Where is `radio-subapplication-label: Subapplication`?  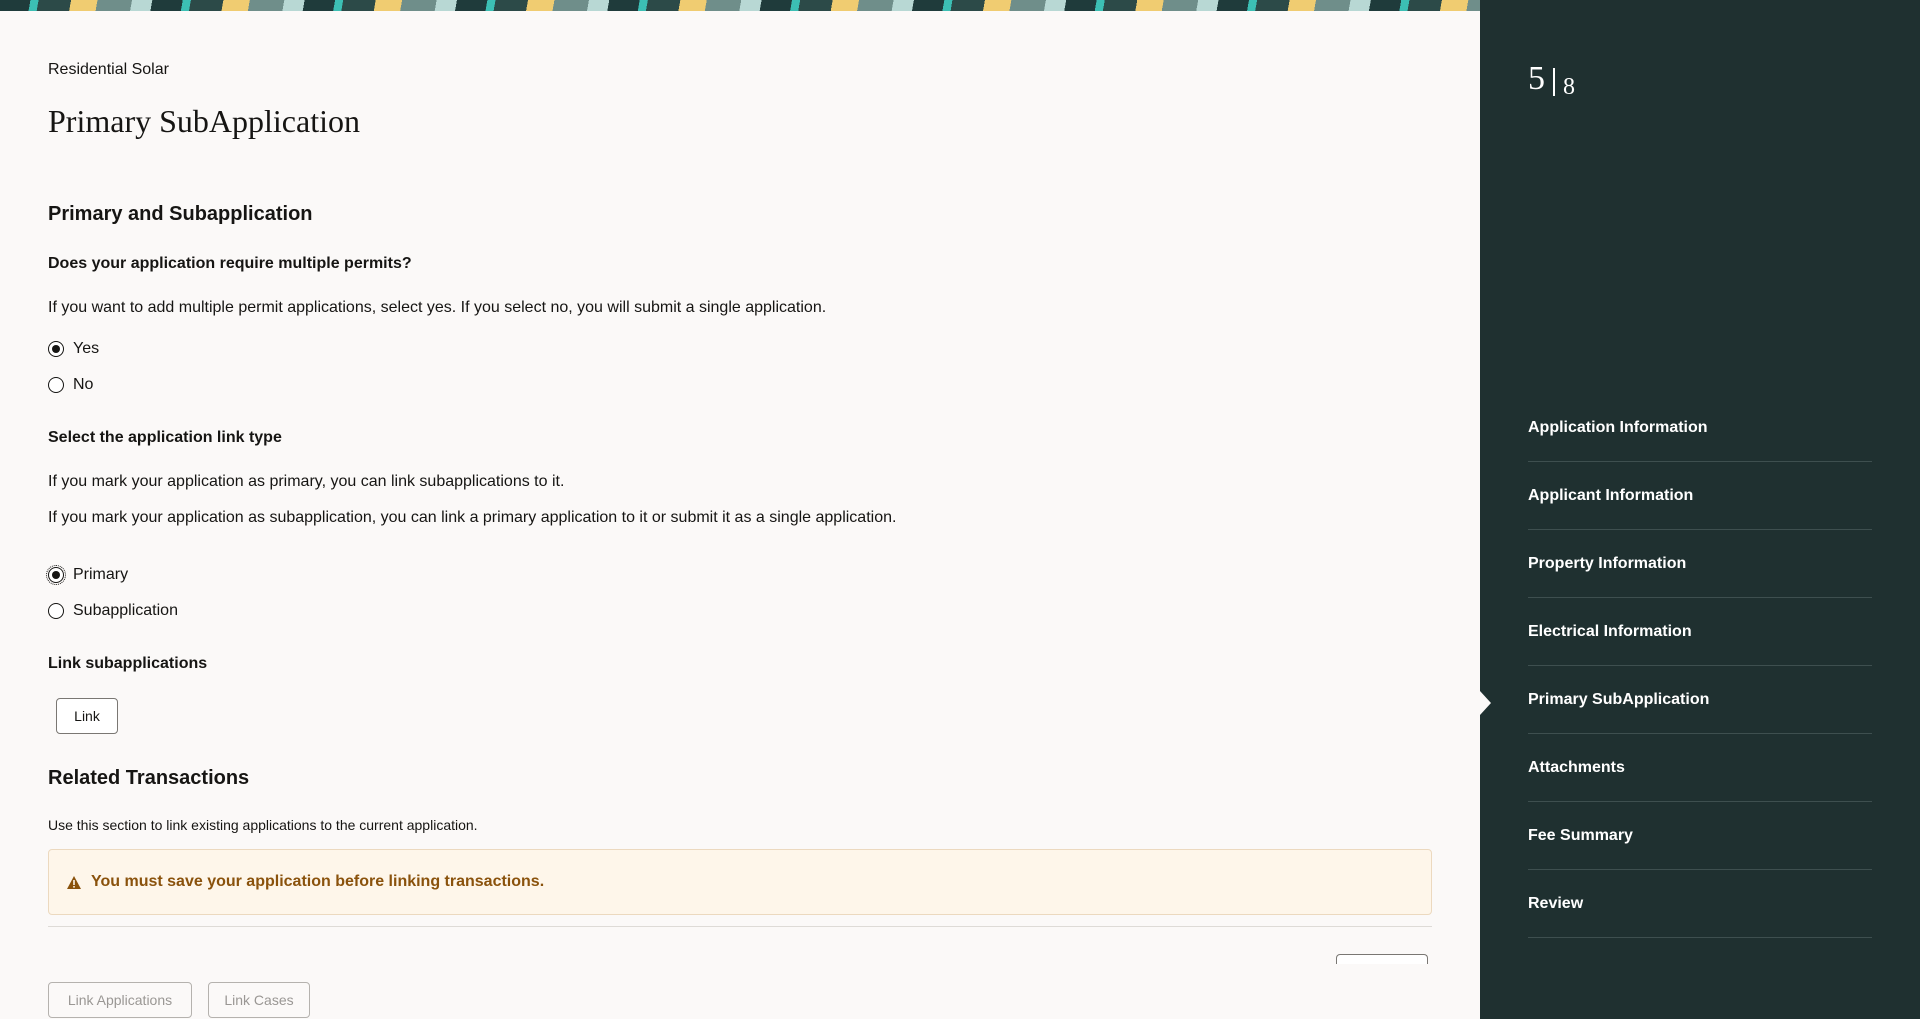 radio-subapplication-label: Subapplication is located at coordinates (125, 610).